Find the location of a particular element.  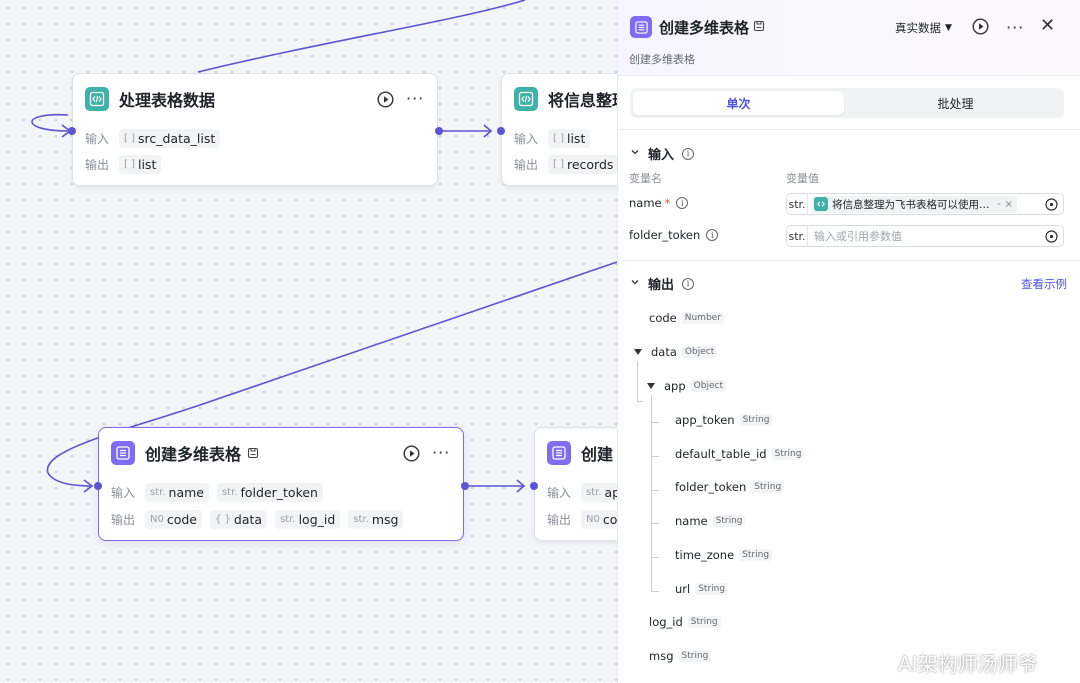

output-field: data Object is located at coordinates (676, 352).